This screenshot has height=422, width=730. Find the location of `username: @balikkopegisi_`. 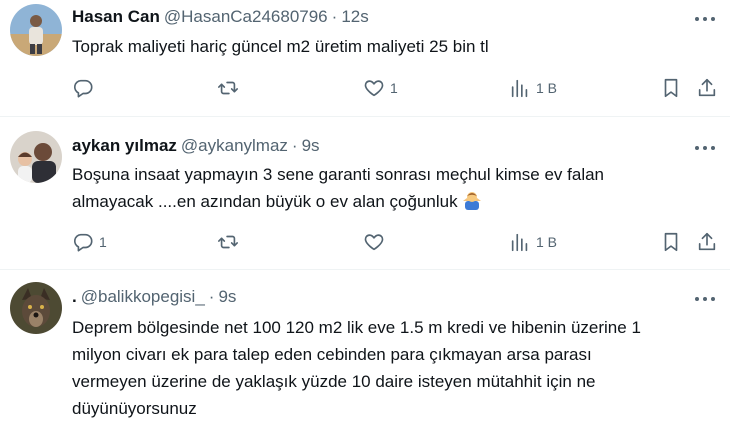

username: @balikkopegisi_ is located at coordinates (143, 296).